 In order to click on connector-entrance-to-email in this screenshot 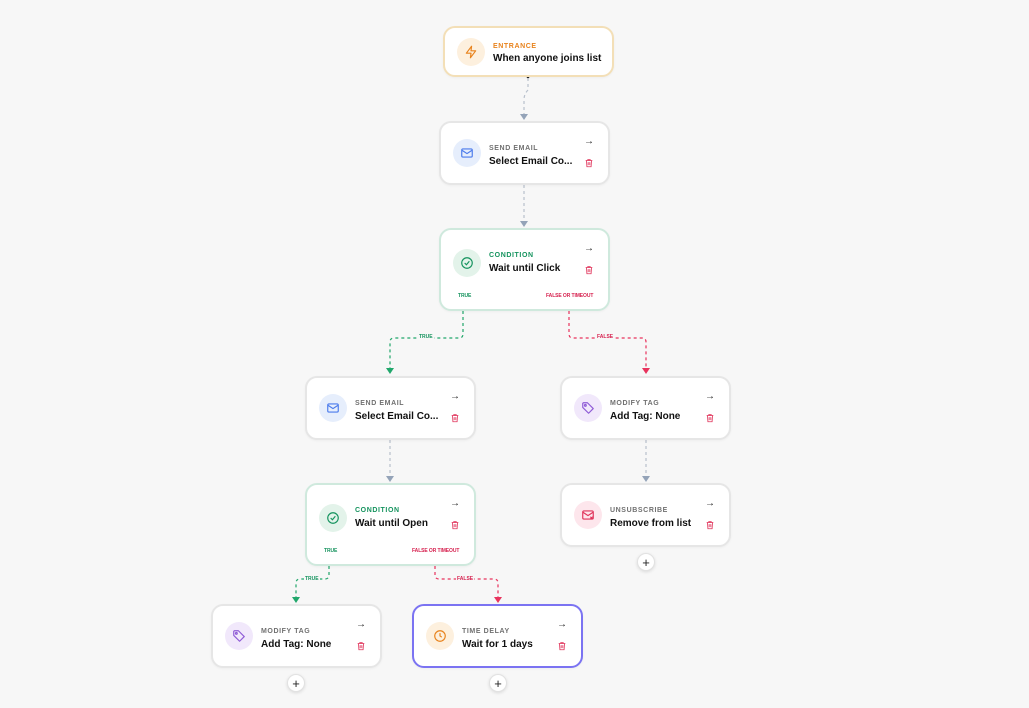, I will do `click(526, 96)`.